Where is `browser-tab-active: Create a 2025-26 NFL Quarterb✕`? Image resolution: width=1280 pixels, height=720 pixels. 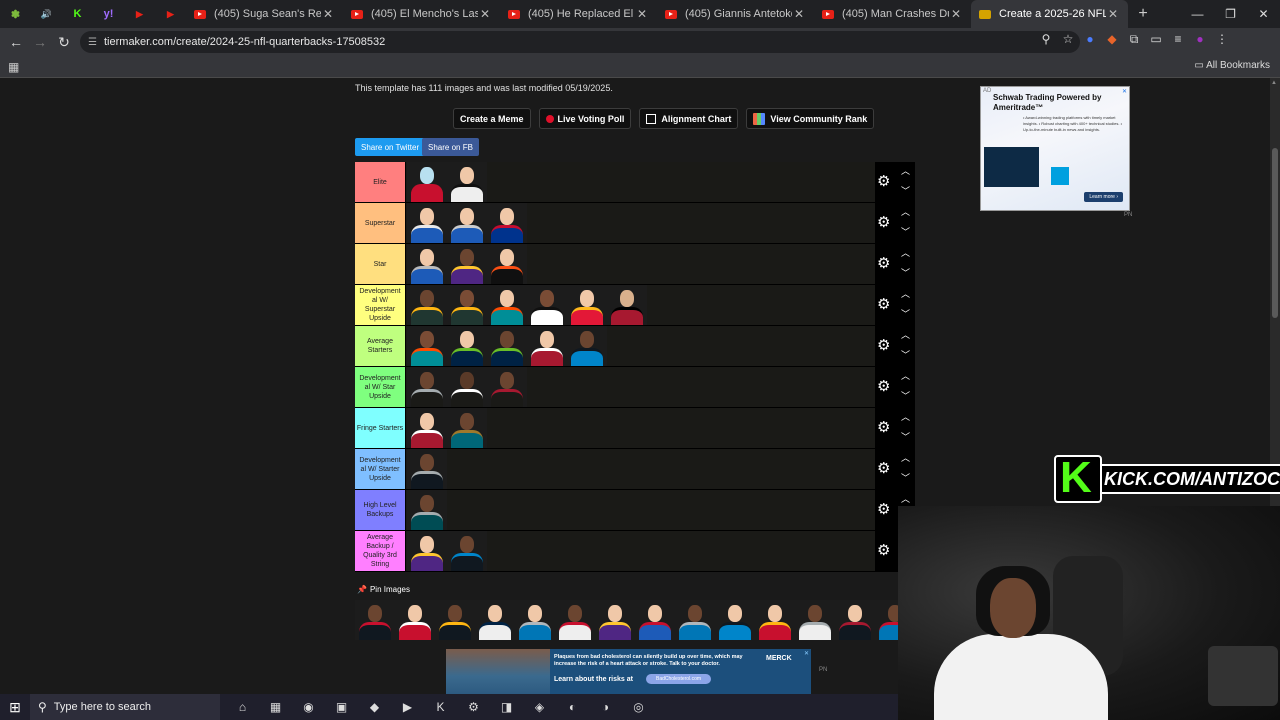
browser-tab-active: Create a 2025-26 NFL Quarterb✕ is located at coordinates (1049, 14).